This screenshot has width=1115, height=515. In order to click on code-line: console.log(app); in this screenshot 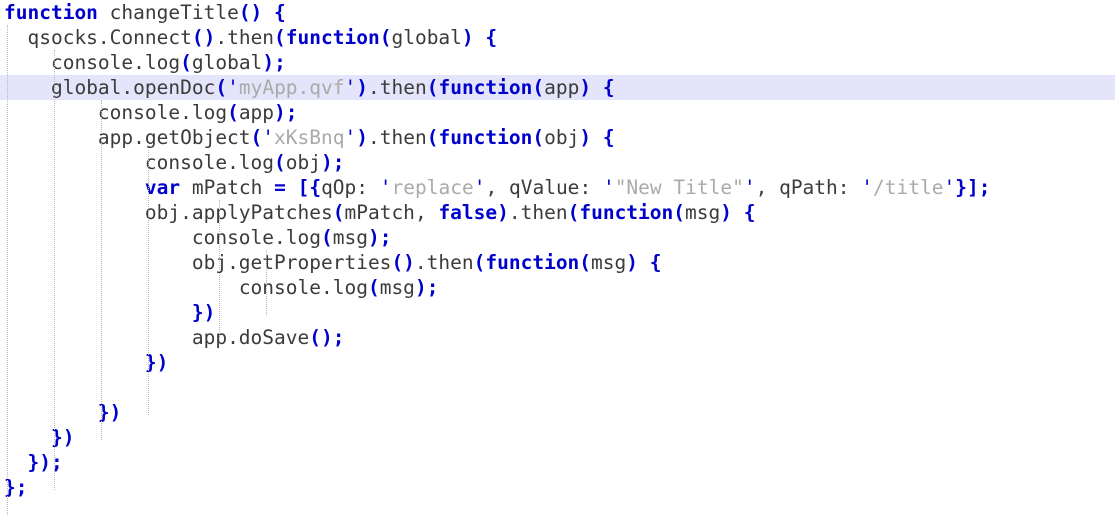, I will do `click(149, 112)`.